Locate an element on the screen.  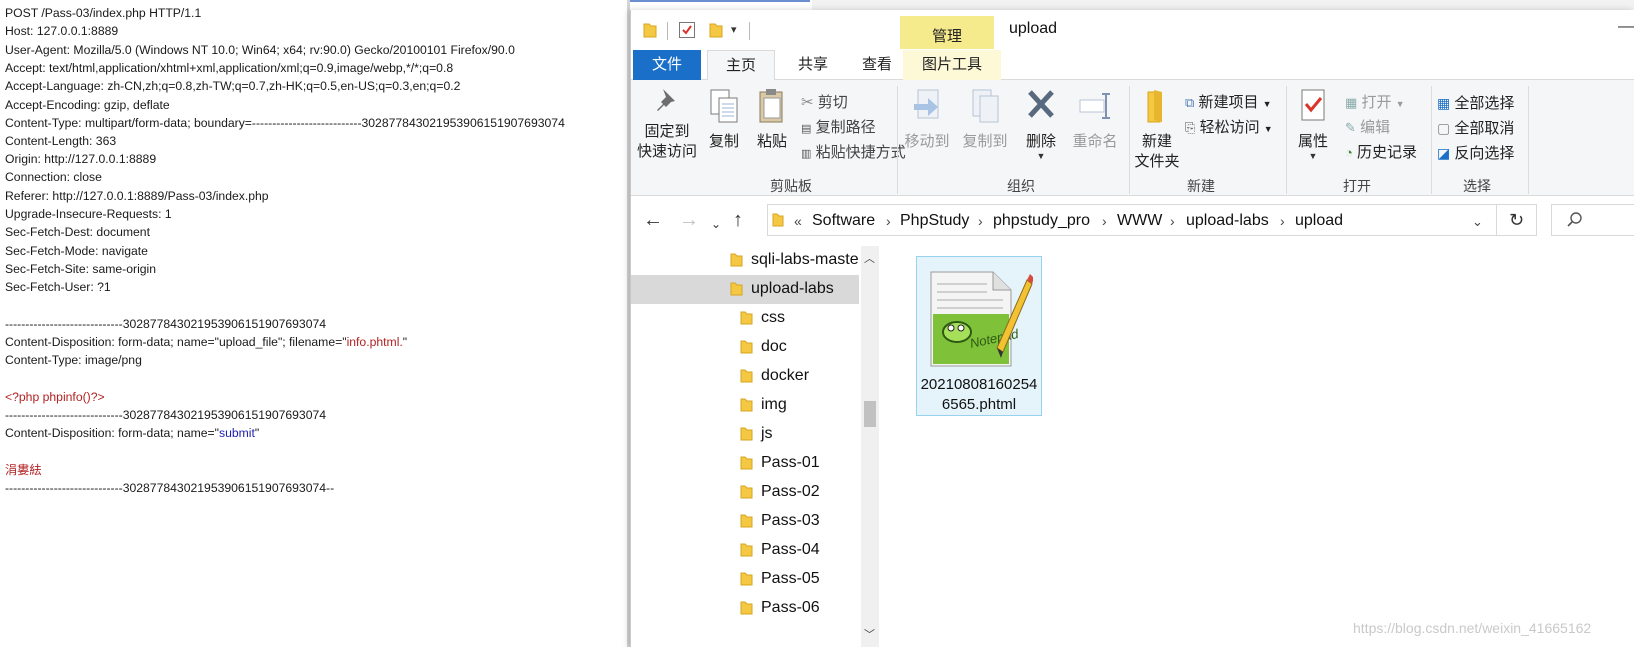
file-item: Notepad 202108081602546565.phtml is located at coordinates (979, 336).